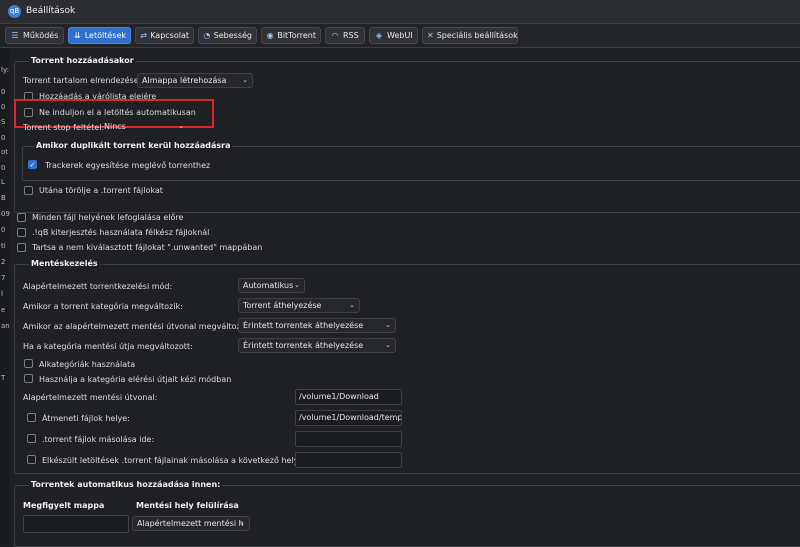 The height and width of the screenshot is (547, 800). I want to click on tab-speed: ◔ Sebesség, so click(227, 35).